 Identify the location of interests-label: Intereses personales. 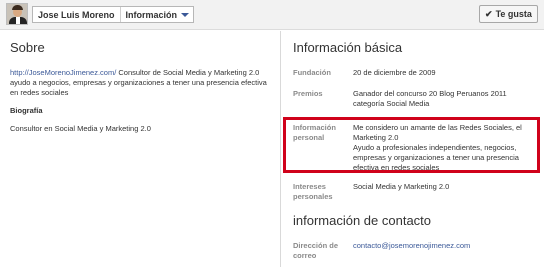
(313, 191).